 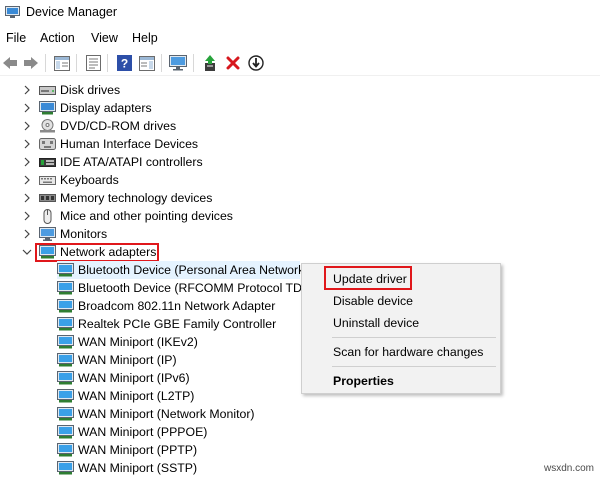 What do you see at coordinates (145, 38) in the screenshot?
I see `menu-help: Help` at bounding box center [145, 38].